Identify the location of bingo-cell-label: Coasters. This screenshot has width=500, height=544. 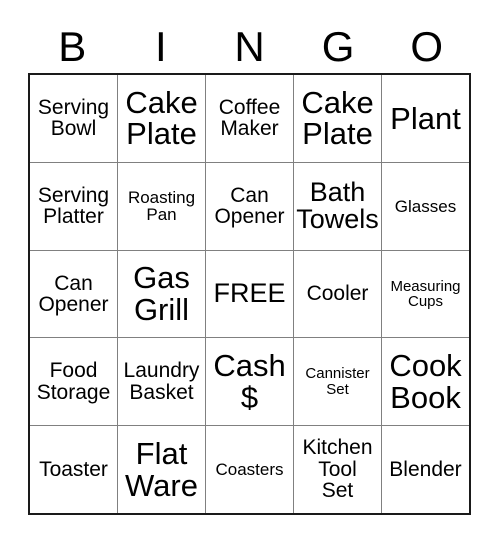
(249, 469).